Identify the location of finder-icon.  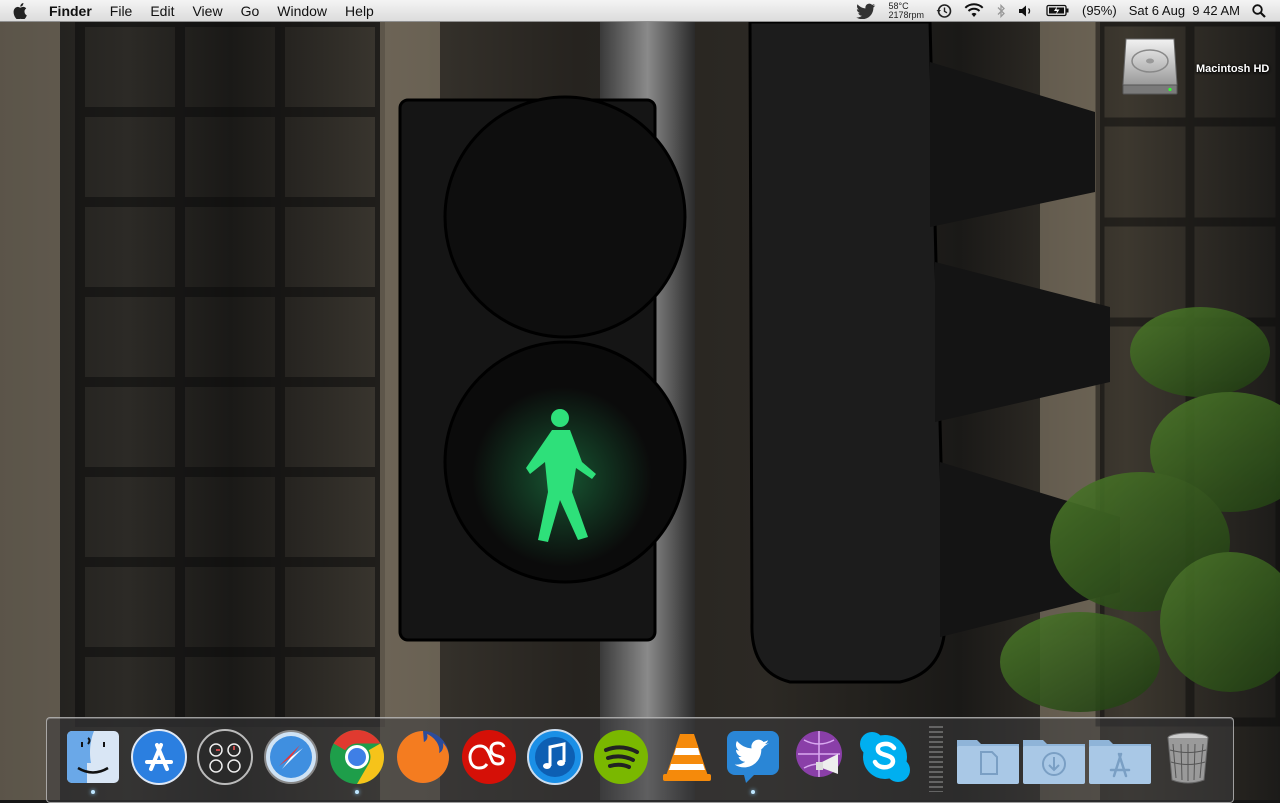
(93, 757).